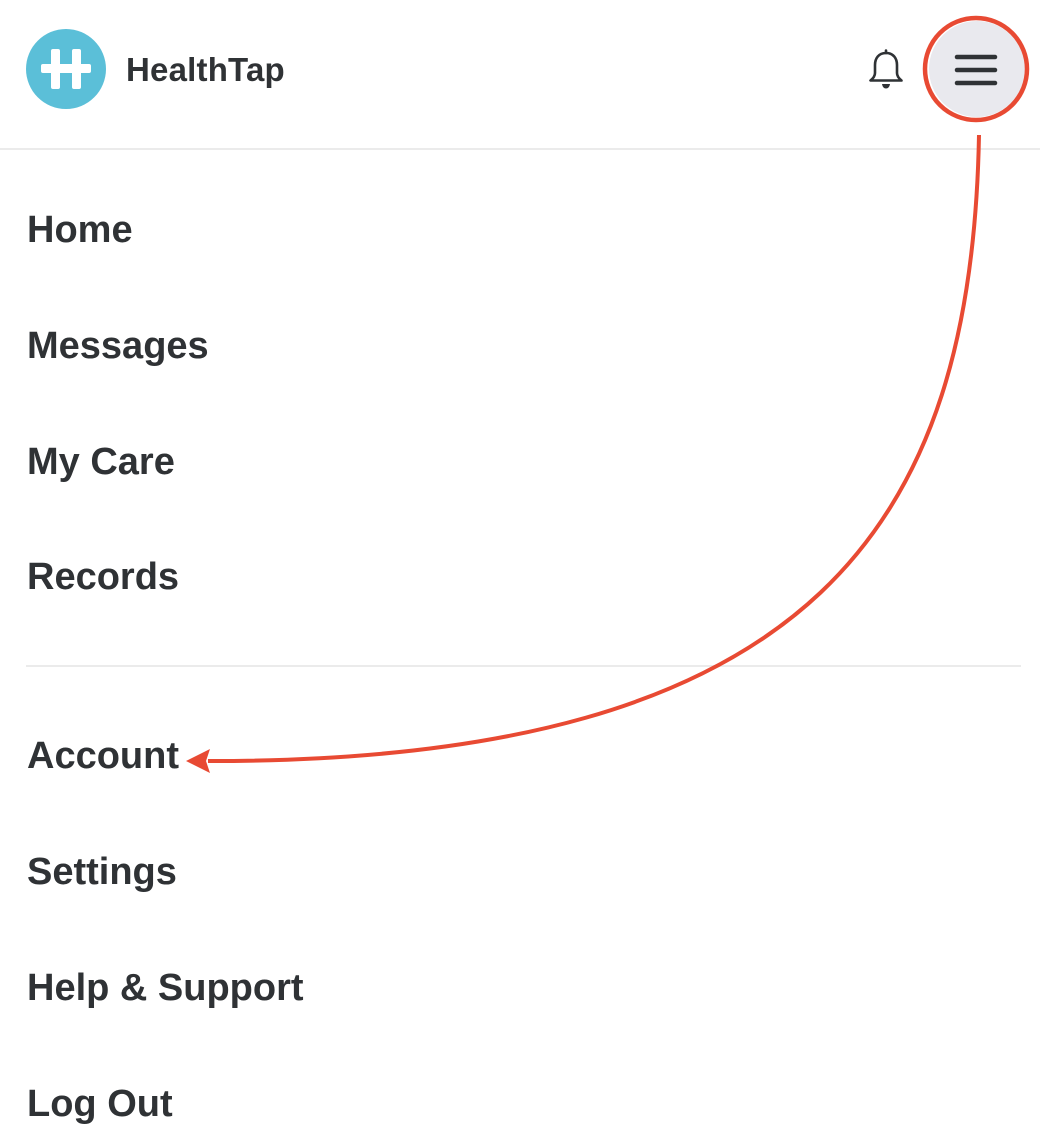  What do you see at coordinates (103, 577) in the screenshot?
I see `menu-item-records: Records` at bounding box center [103, 577].